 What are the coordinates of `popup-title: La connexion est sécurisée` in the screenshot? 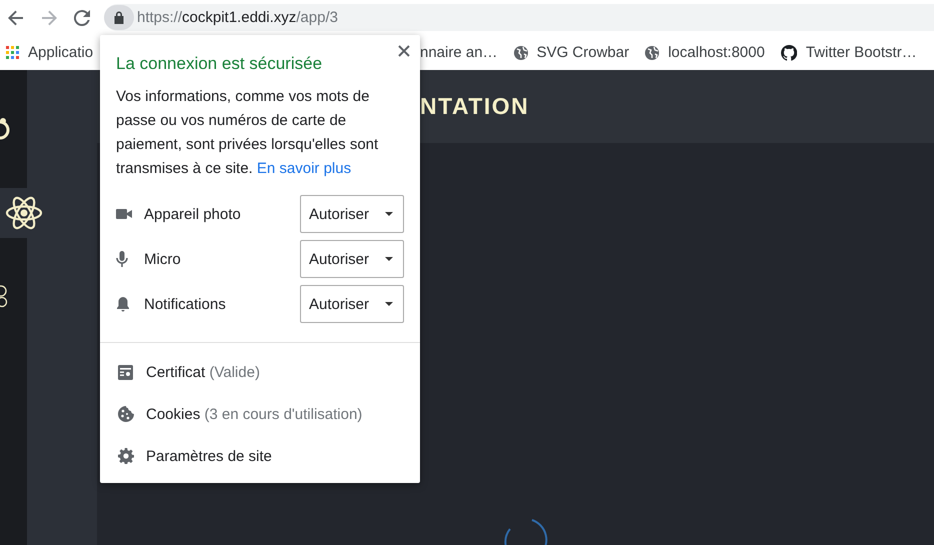 It's located at (220, 64).